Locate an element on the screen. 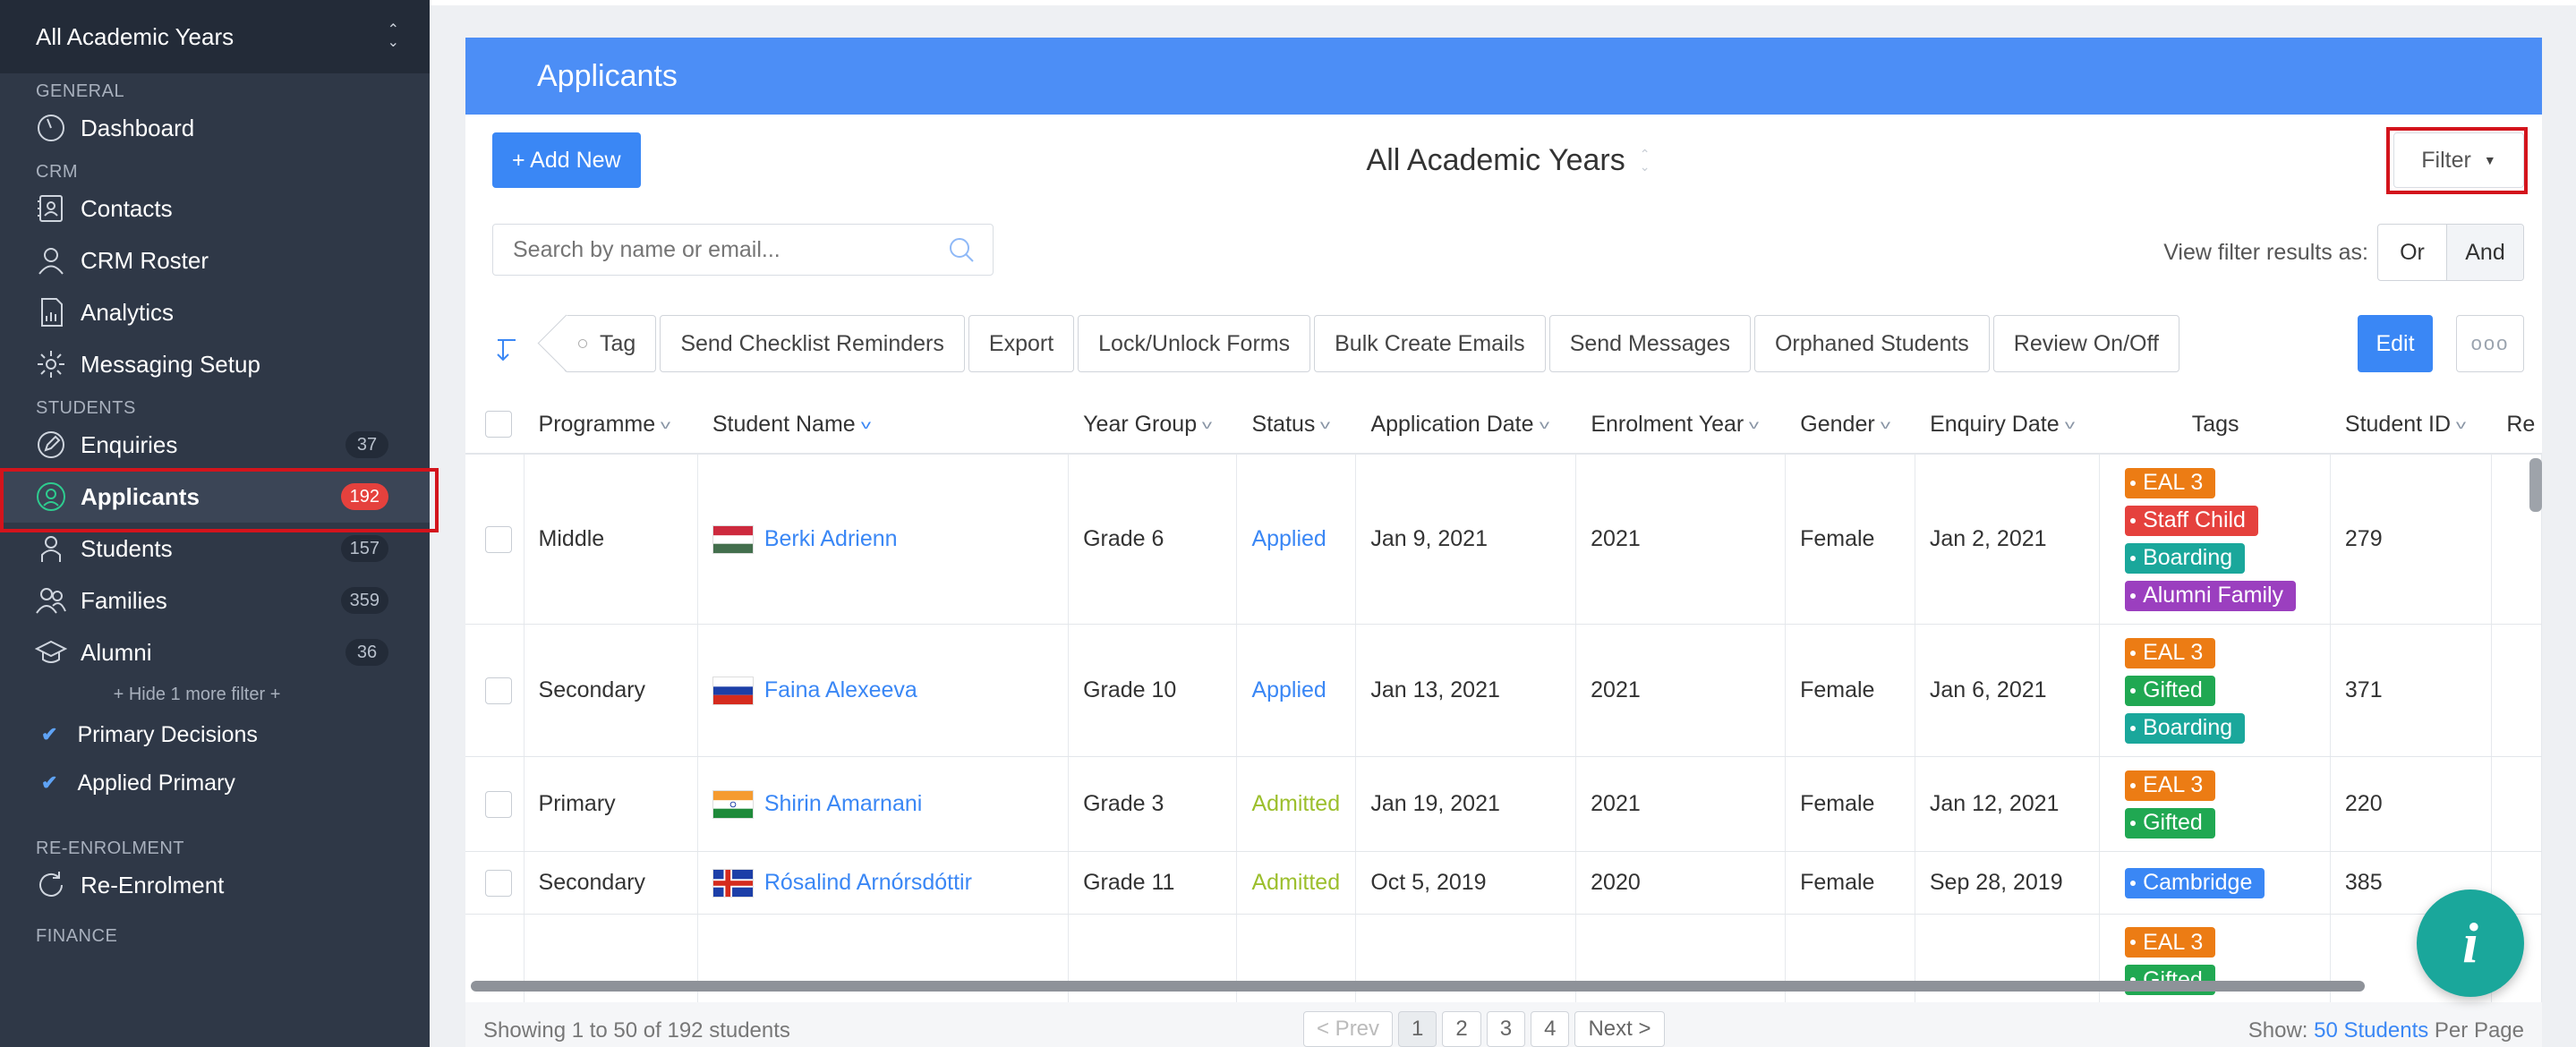 The width and height of the screenshot is (2576, 1047). academic-year-selector: All Academic Years ⌃ ⌄ is located at coordinates (215, 36).